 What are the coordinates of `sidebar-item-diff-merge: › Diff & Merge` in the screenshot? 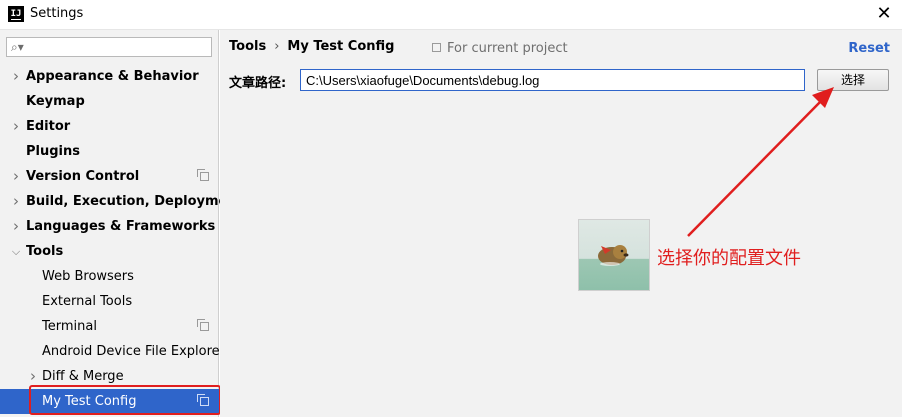 It's located at (109, 376).